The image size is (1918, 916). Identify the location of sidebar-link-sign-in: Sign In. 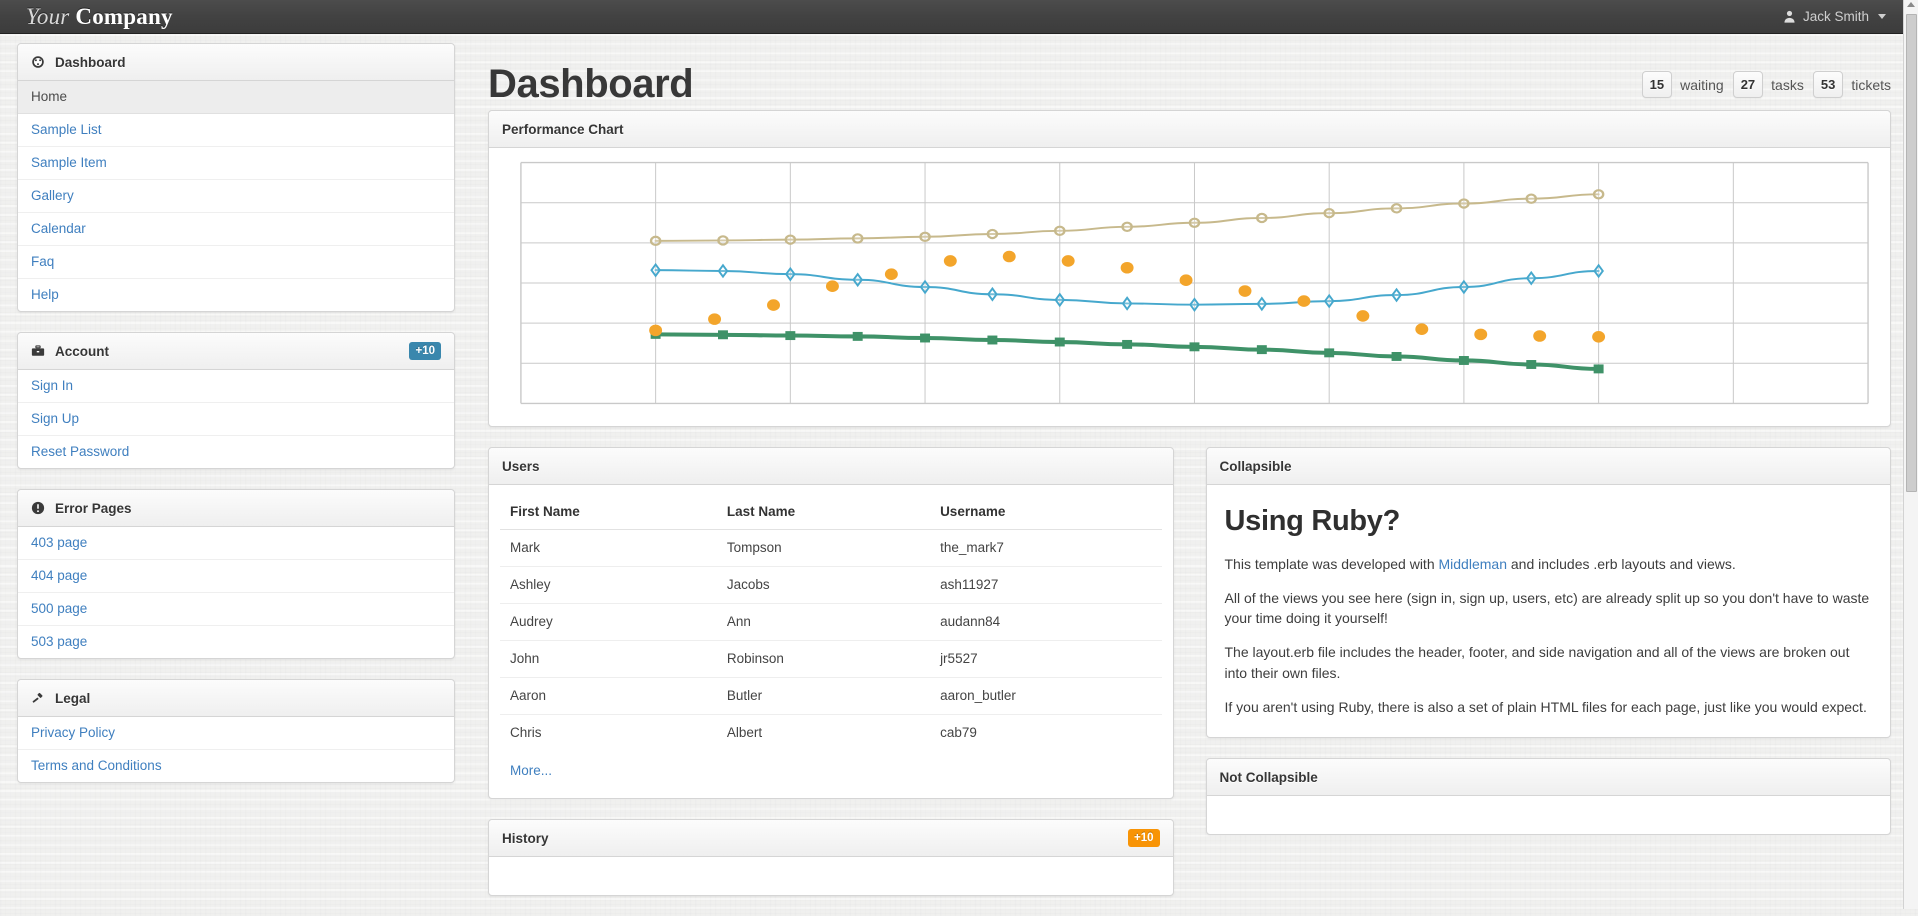
(236, 386).